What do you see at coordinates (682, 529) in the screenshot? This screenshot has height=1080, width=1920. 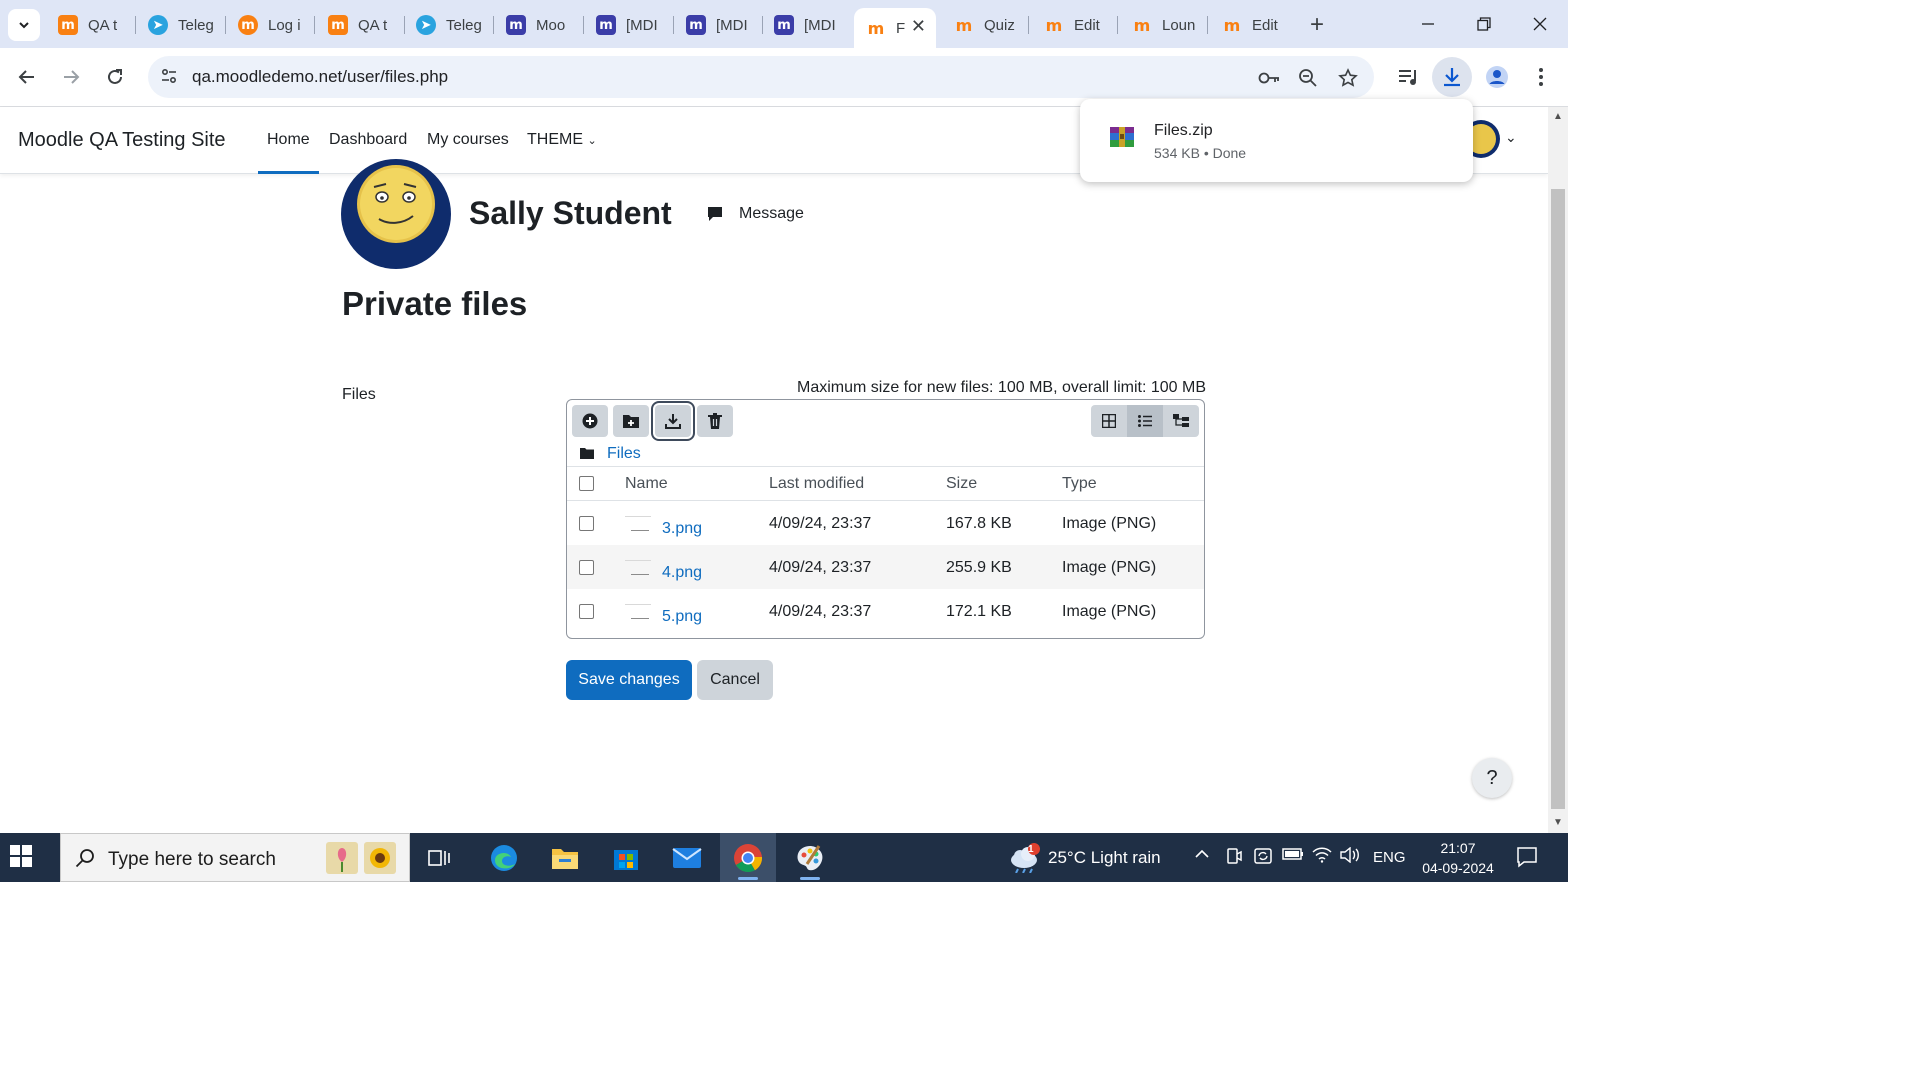 I see `file-name-link: 3.png` at bounding box center [682, 529].